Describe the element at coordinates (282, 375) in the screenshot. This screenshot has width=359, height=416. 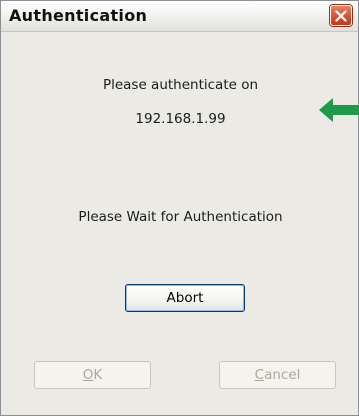
I see `cancel-label-rest: ancel` at that location.